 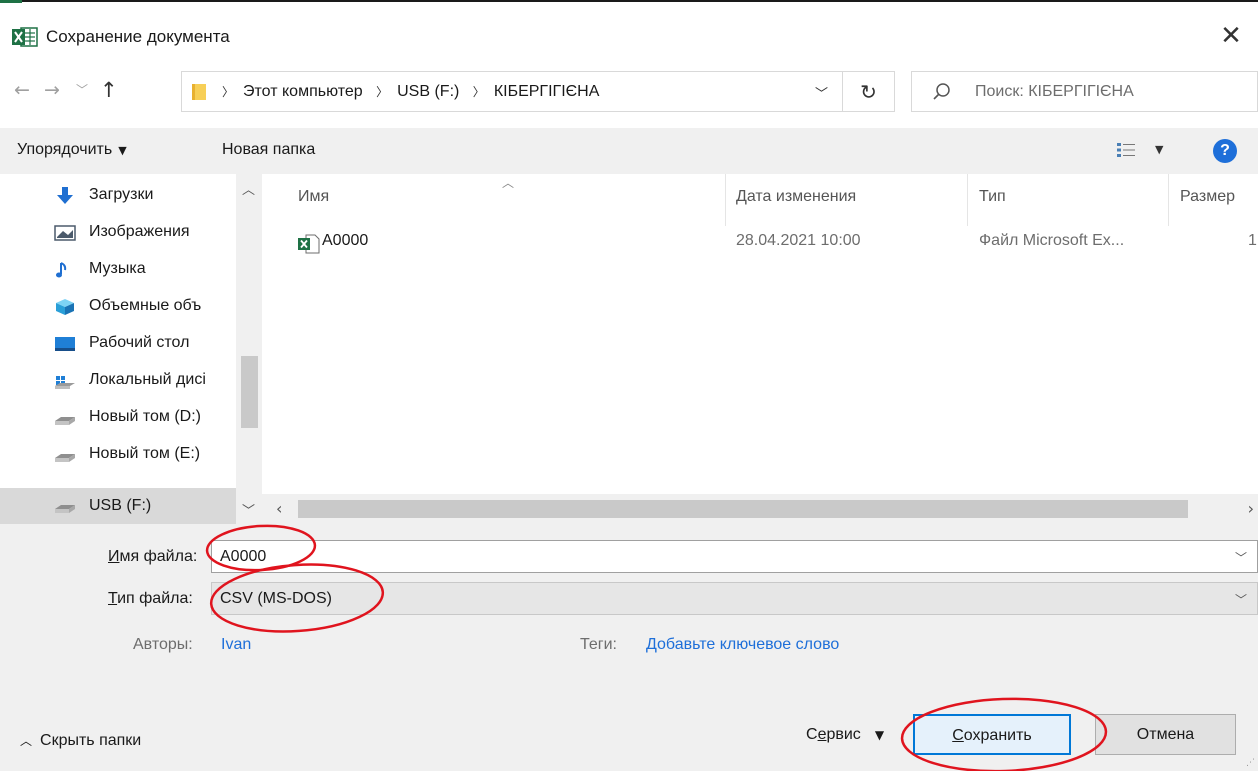 I want to click on cancel-button: Отмена, so click(x=1165, y=734).